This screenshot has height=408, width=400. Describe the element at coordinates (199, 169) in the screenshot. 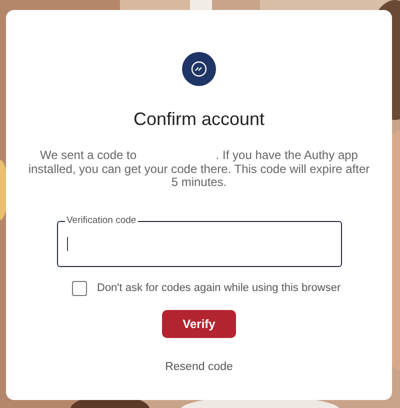

I see `verification-message: We sent a code to . If you have the Authy app installed, you can get your code there. This code will expire after 5 minutes.` at that location.